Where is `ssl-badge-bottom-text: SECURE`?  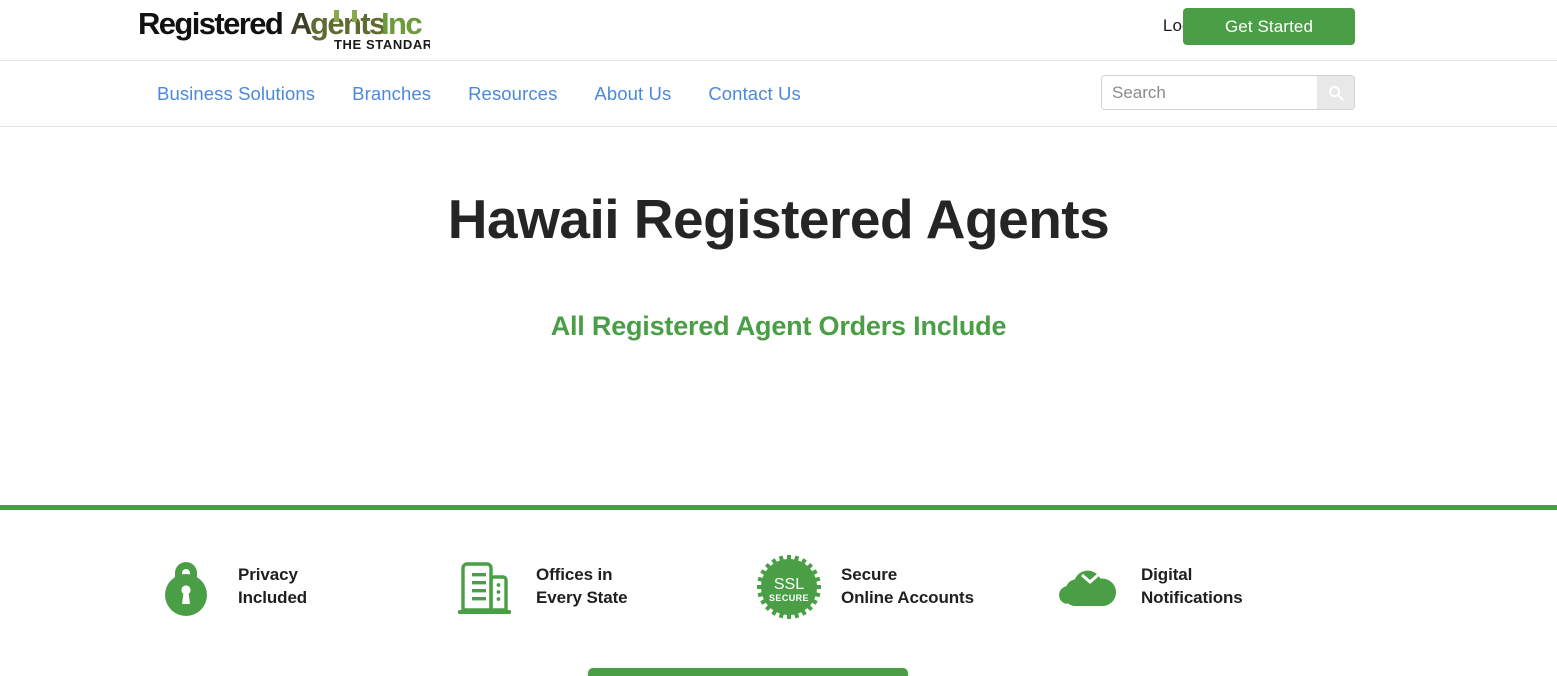
ssl-badge-bottom-text: SECURE is located at coordinates (789, 598).